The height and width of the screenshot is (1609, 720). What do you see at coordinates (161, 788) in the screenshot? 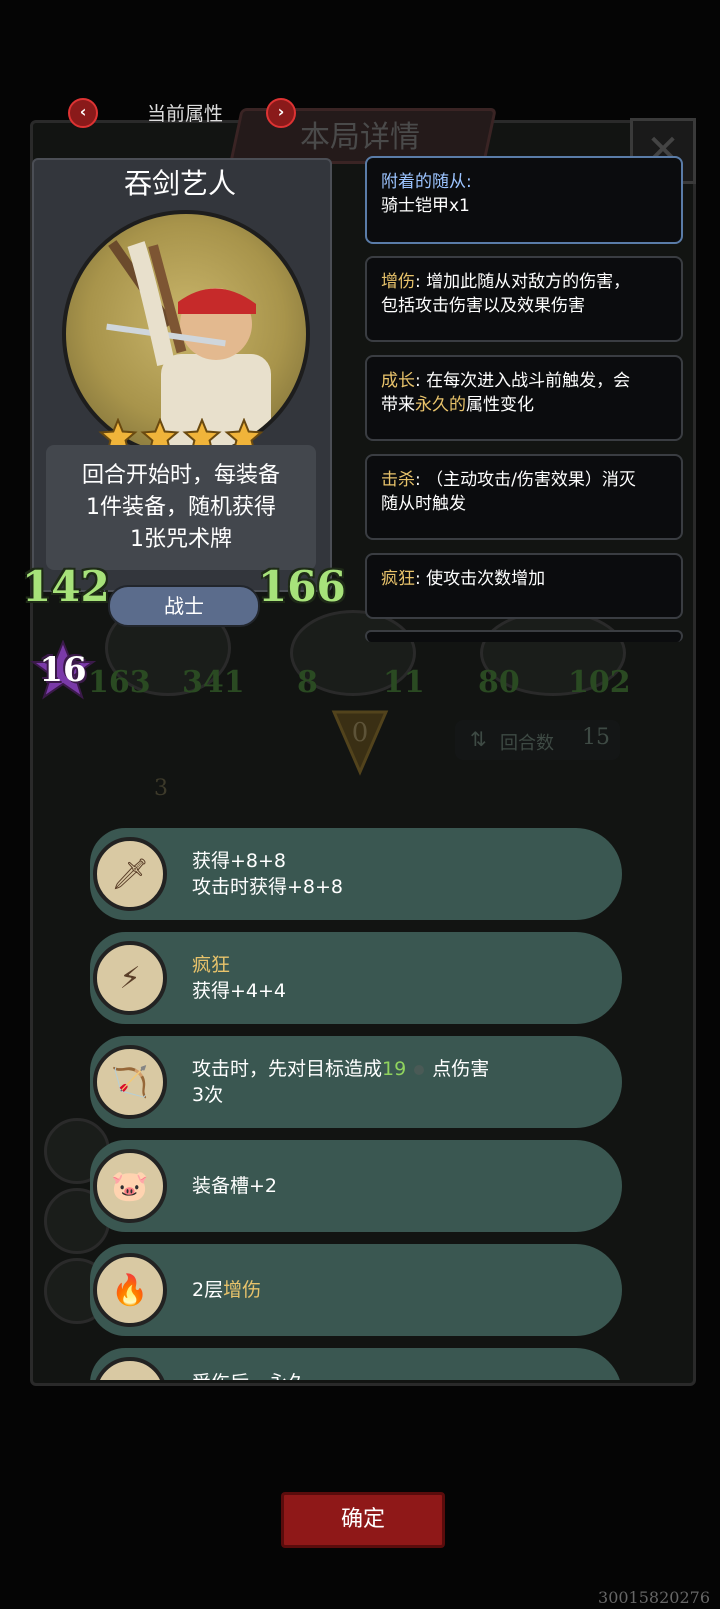
I see `coin-value: 3` at bounding box center [161, 788].